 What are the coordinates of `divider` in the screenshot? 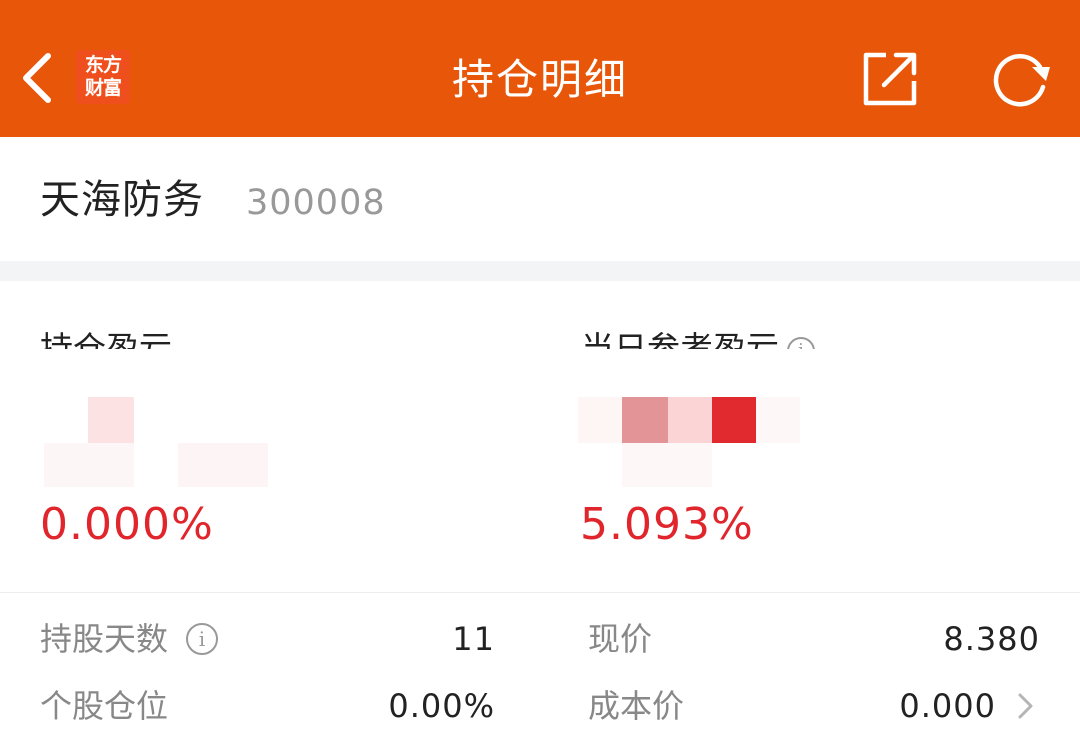 It's located at (540, 592).